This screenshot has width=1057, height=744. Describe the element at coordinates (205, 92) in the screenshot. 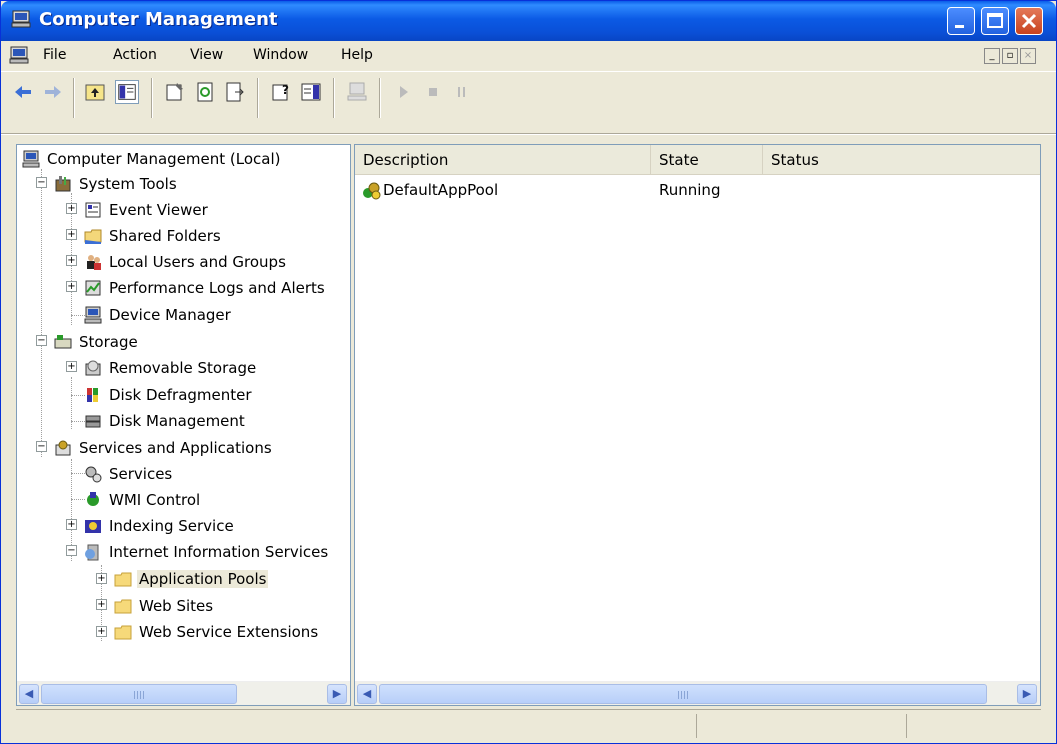

I see `refresh-icon` at that location.